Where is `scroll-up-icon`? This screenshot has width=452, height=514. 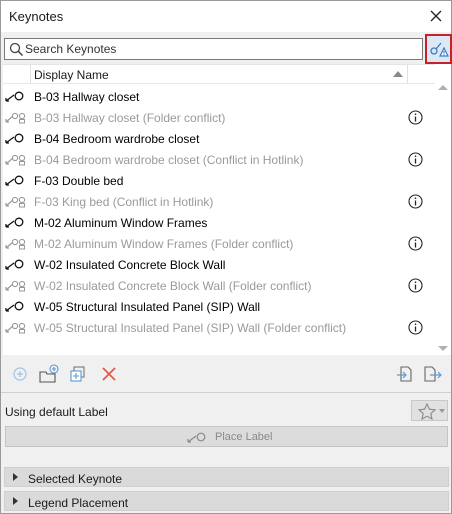
scroll-up-icon is located at coordinates (443, 87).